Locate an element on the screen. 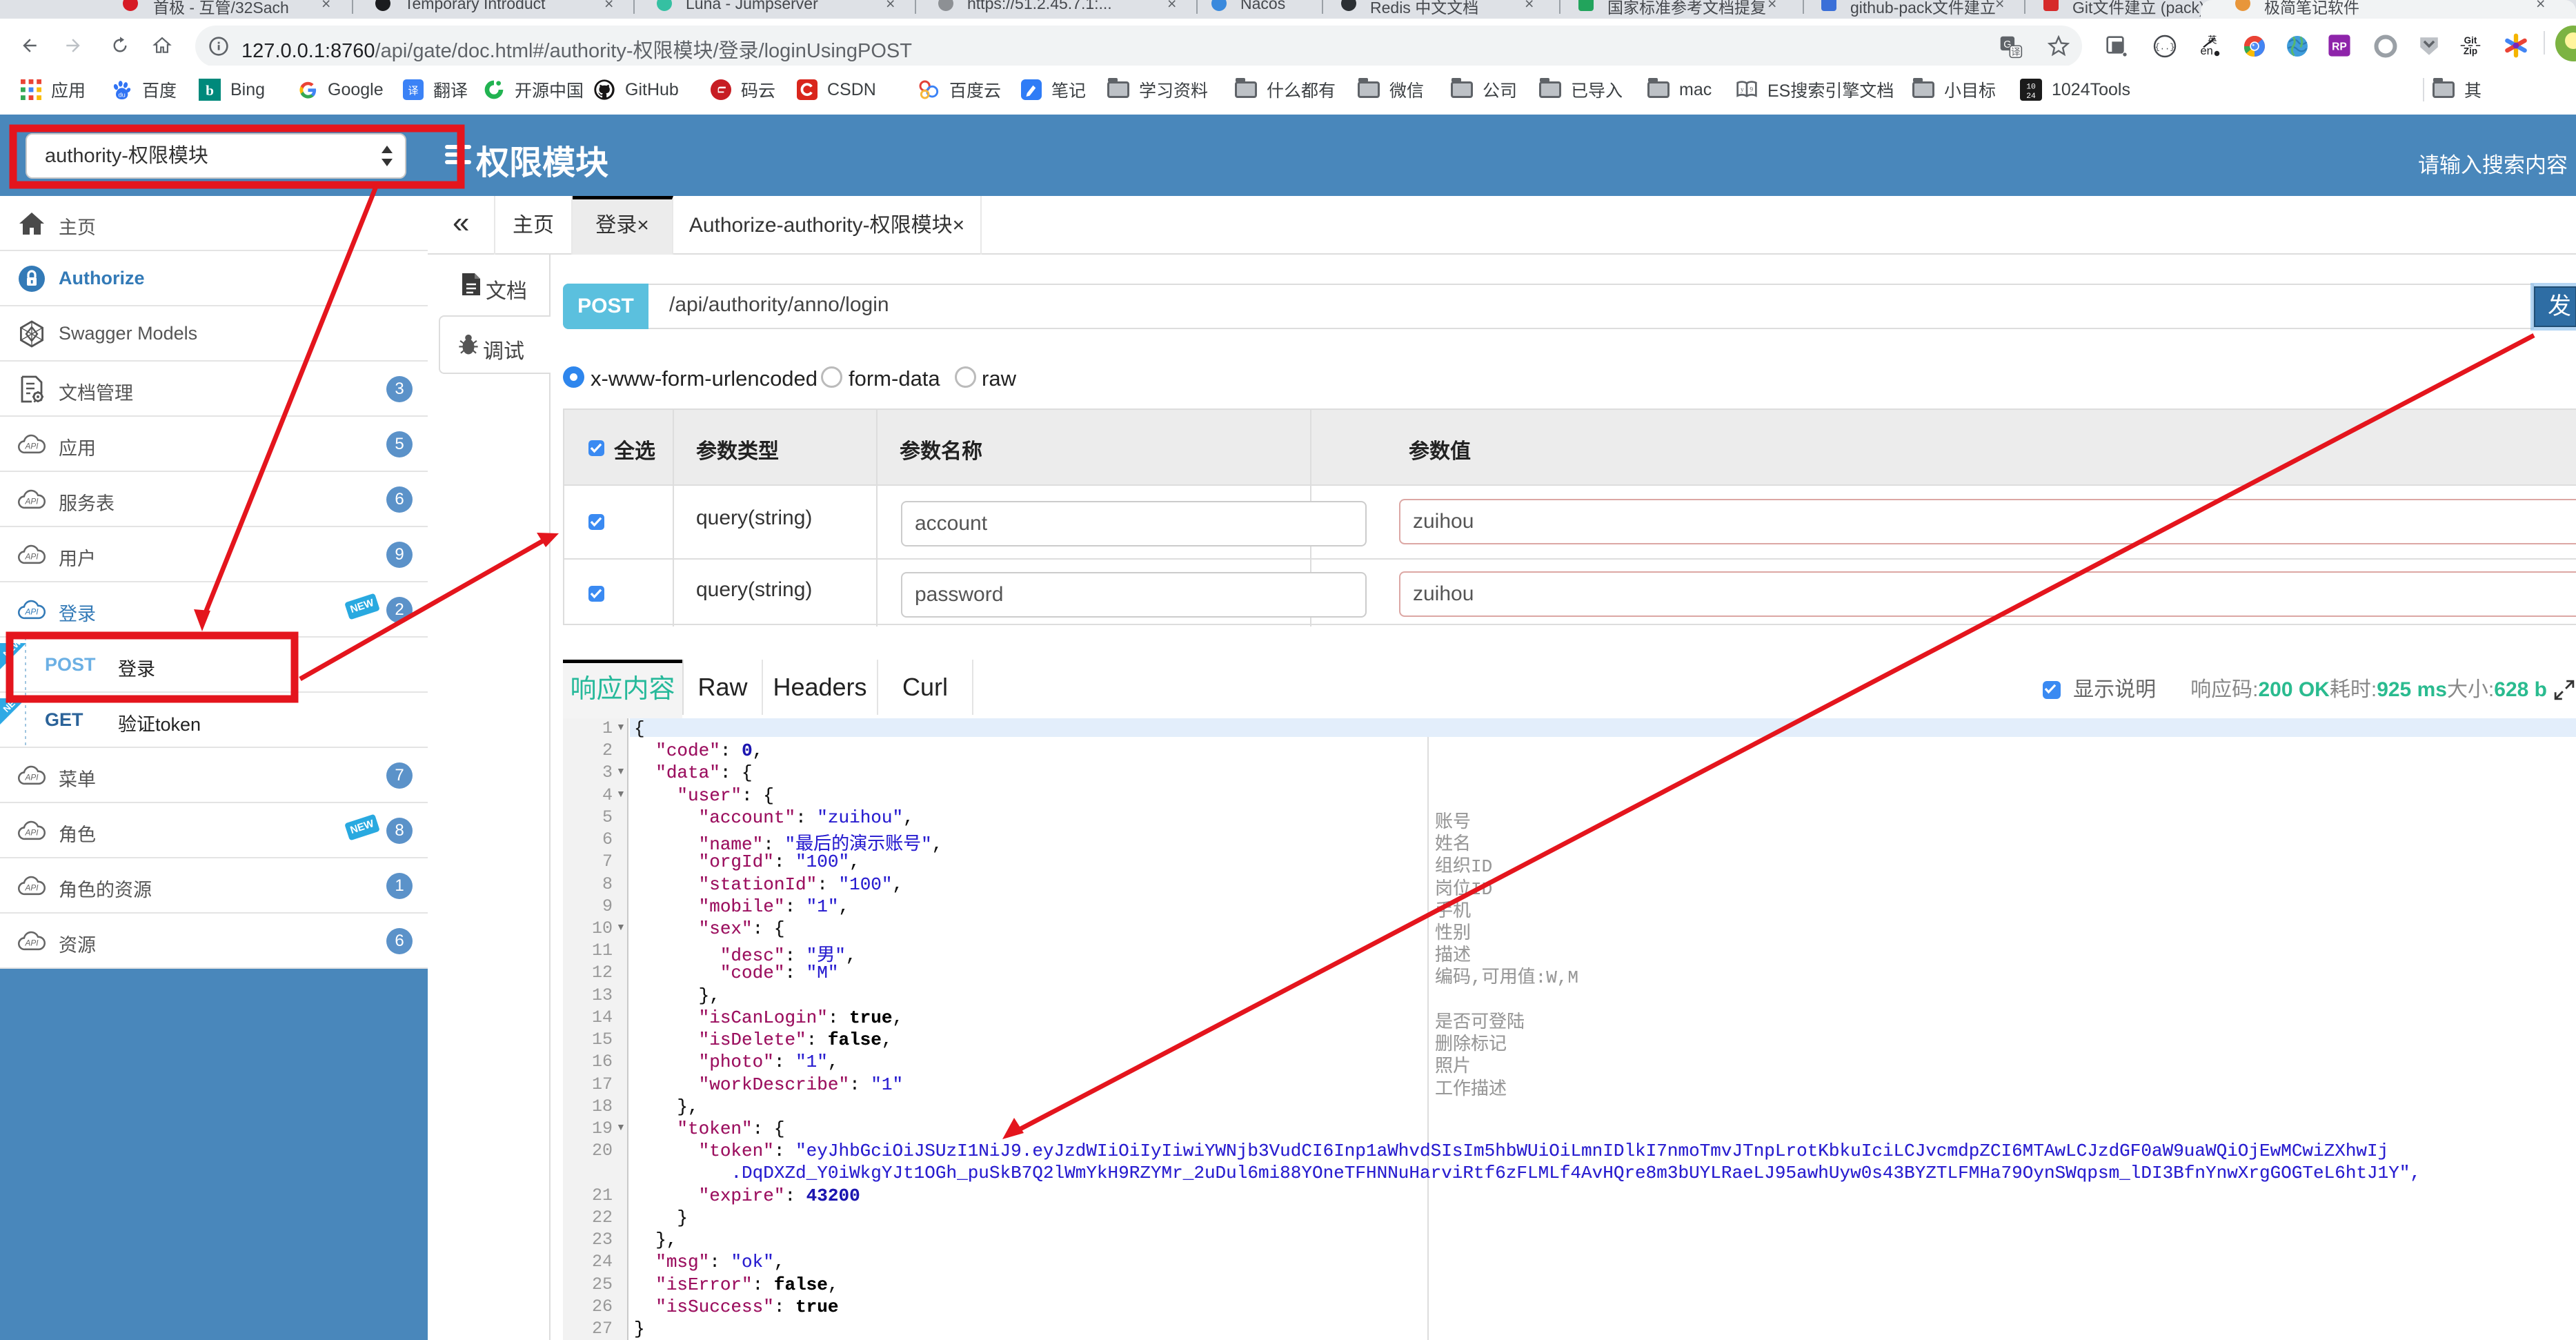 This screenshot has width=2576, height=1340. svg-text: Git is located at coordinates (2470, 40).